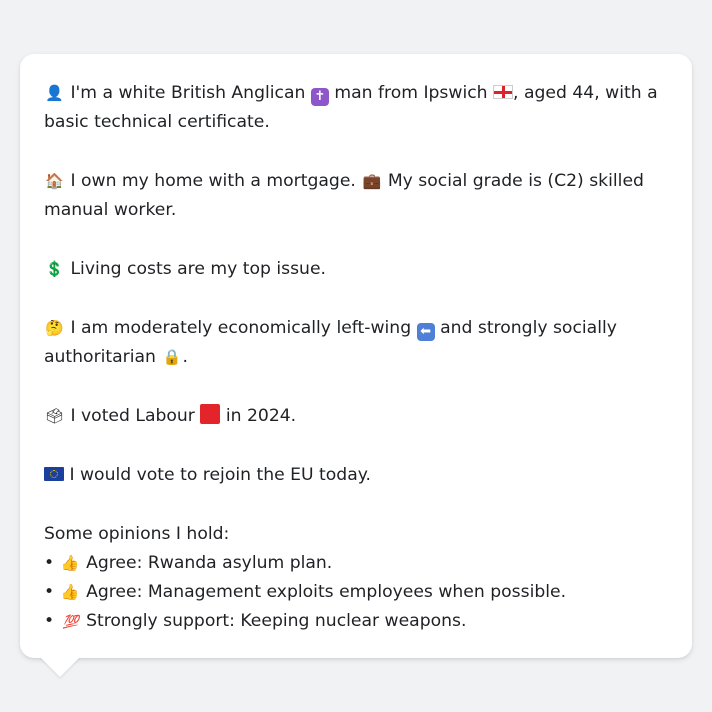 The width and height of the screenshot is (712, 712). I want to click on eu-line: I would vote to rejoin the EU today., so click(356, 475).